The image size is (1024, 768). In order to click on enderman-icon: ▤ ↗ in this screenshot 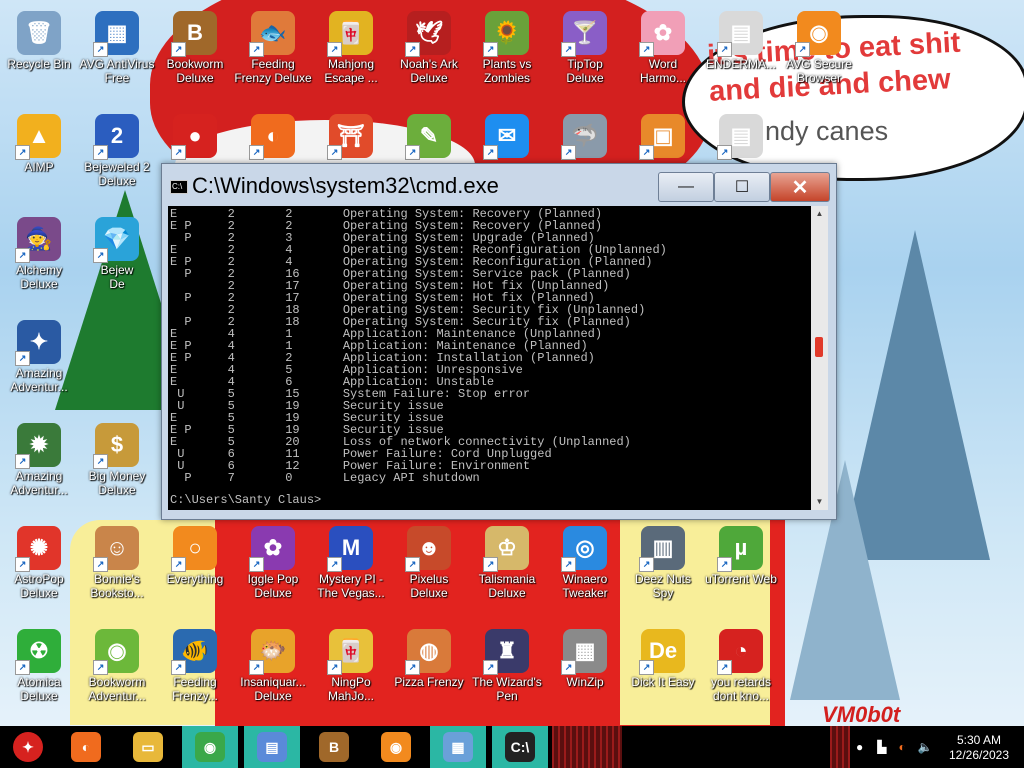, I will do `click(740, 34)`.